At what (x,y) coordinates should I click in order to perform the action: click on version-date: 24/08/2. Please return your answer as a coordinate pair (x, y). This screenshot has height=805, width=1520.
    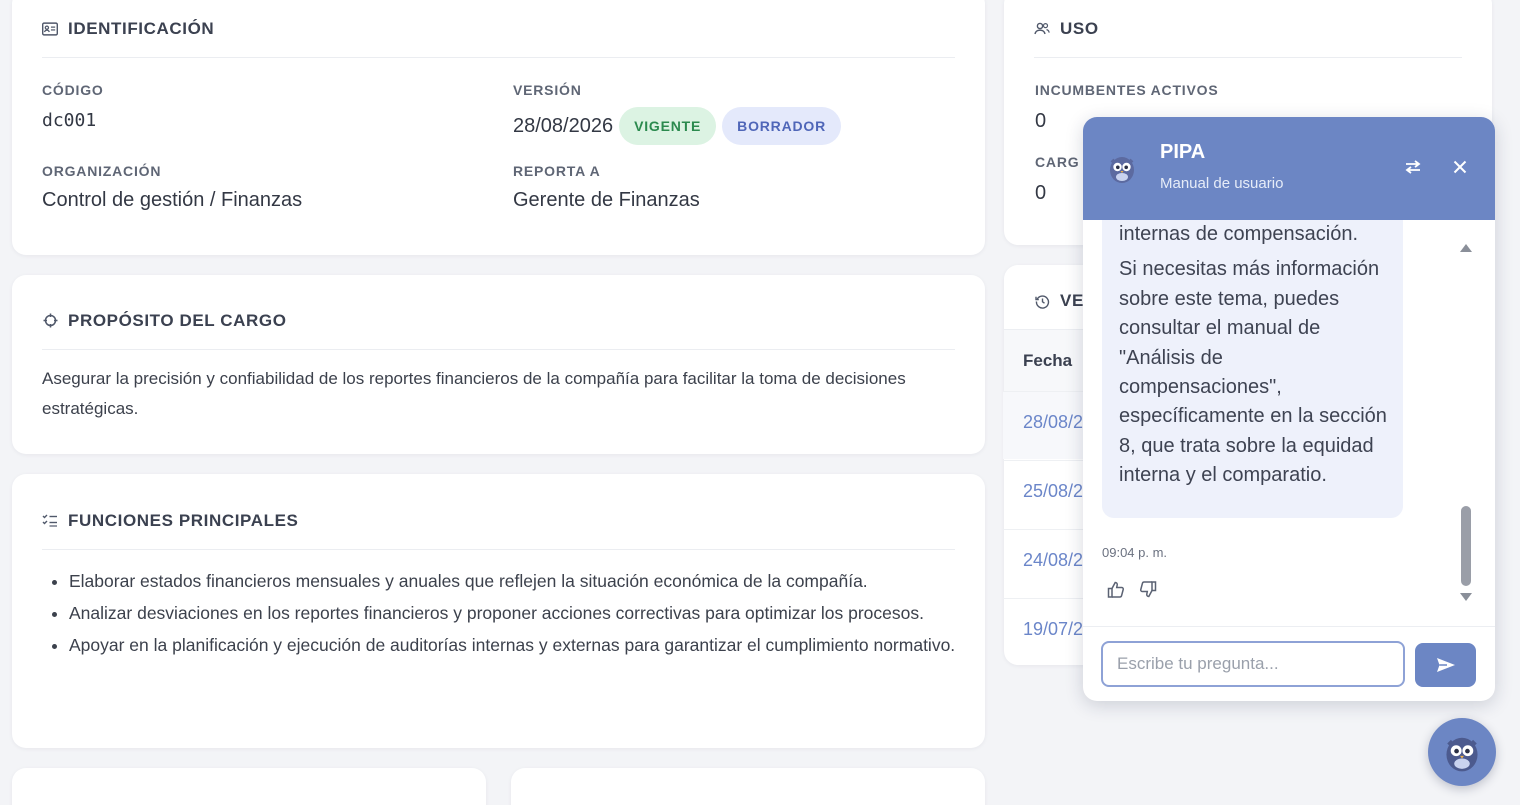
    Looking at the image, I should click on (1053, 560).